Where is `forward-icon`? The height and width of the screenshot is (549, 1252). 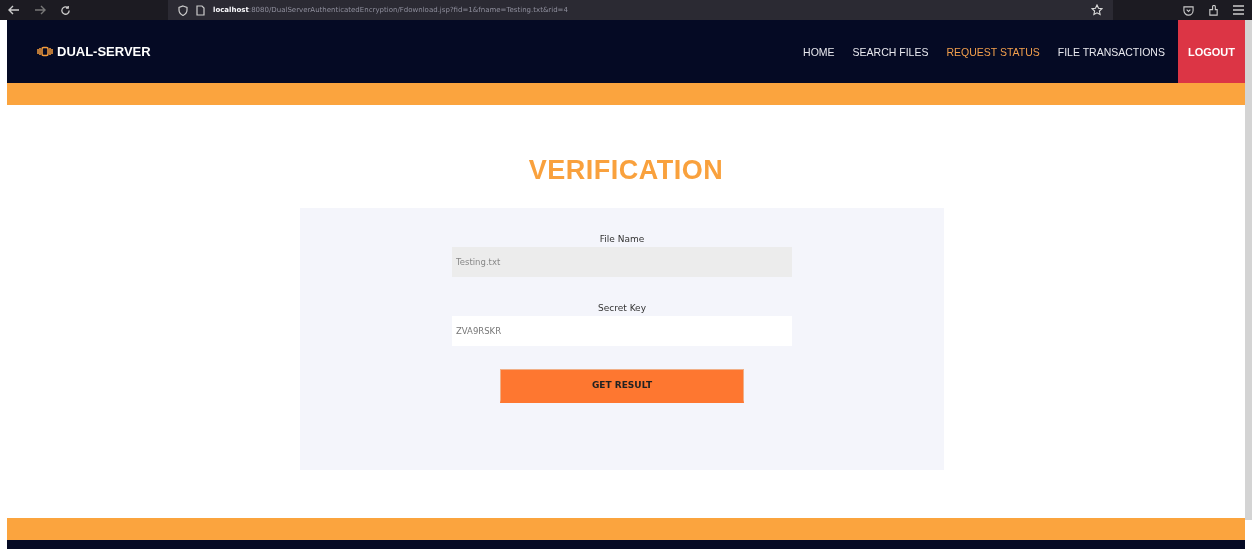
forward-icon is located at coordinates (40, 10).